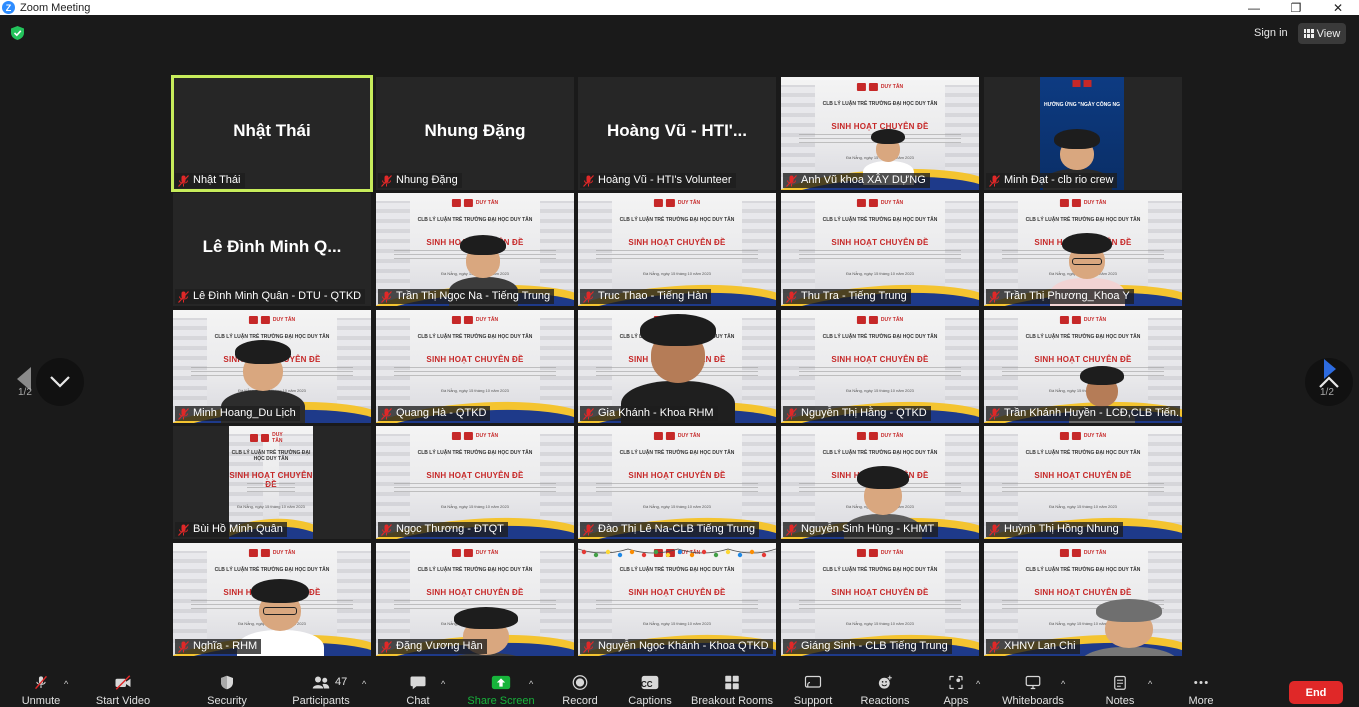 The height and width of the screenshot is (707, 1359). What do you see at coordinates (227, 682) in the screenshot?
I see `shield-icon` at bounding box center [227, 682].